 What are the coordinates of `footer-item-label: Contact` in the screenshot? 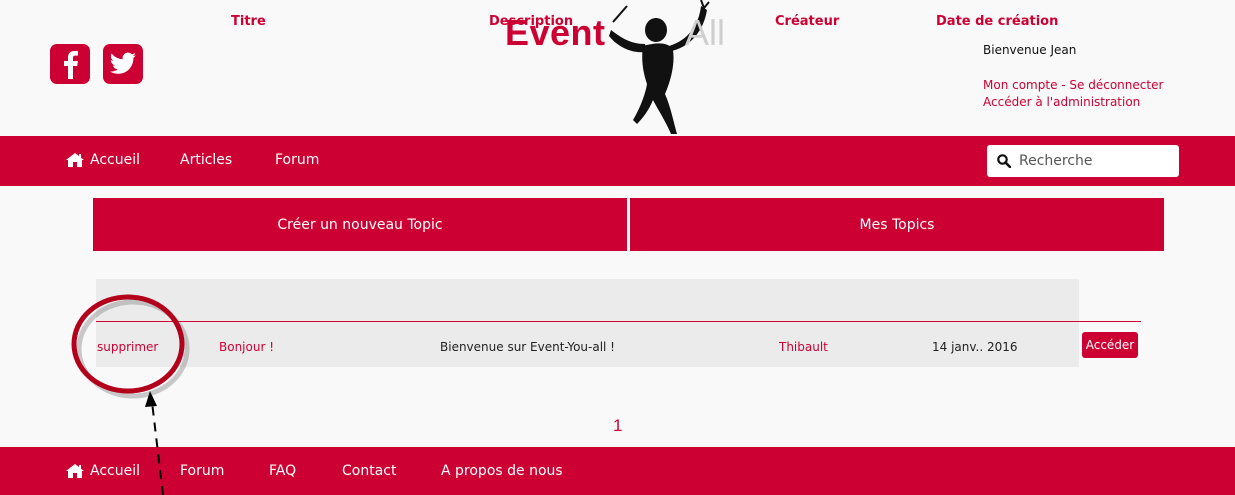 It's located at (369, 471).